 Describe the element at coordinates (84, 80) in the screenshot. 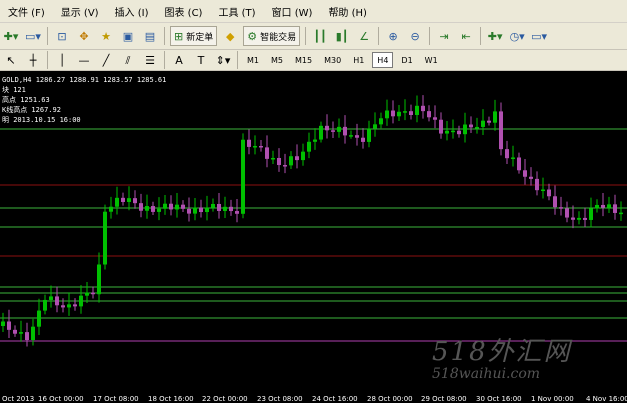

I see `symbol-line: GOLD,H4 1286.27 1288.91 1283.57 1285.61` at that location.